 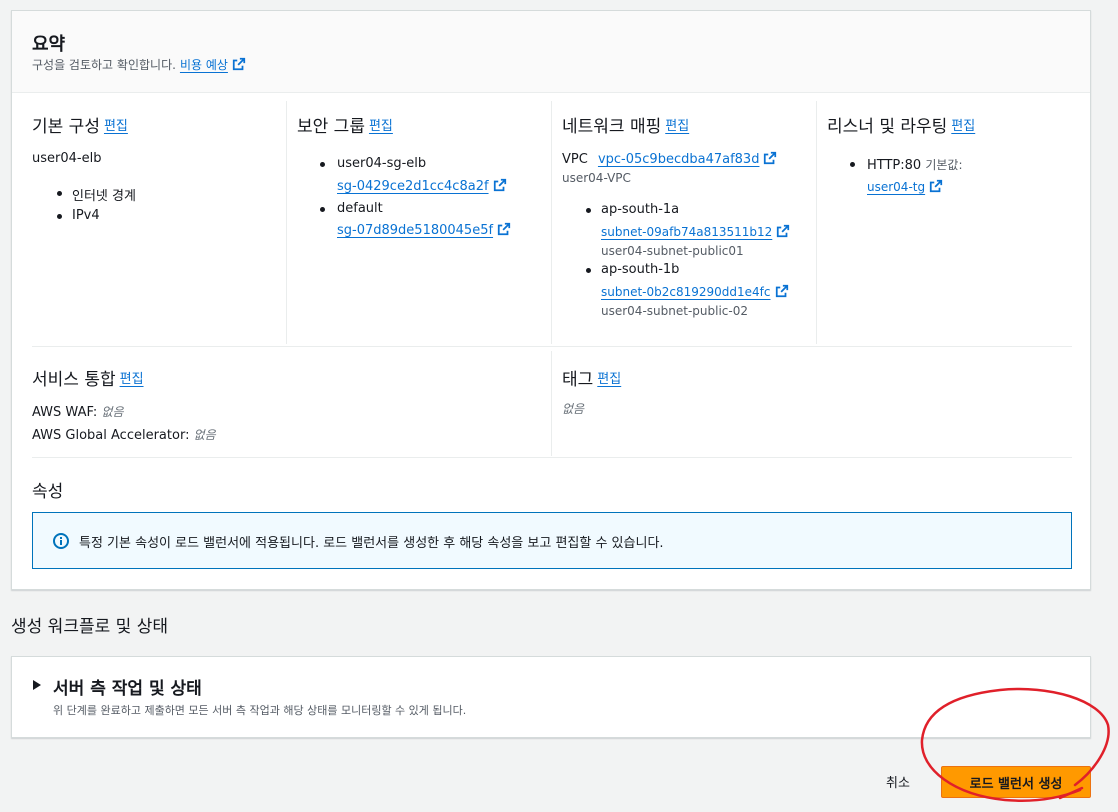 I want to click on scheme-value: 인터넷 경계, so click(x=104, y=196).